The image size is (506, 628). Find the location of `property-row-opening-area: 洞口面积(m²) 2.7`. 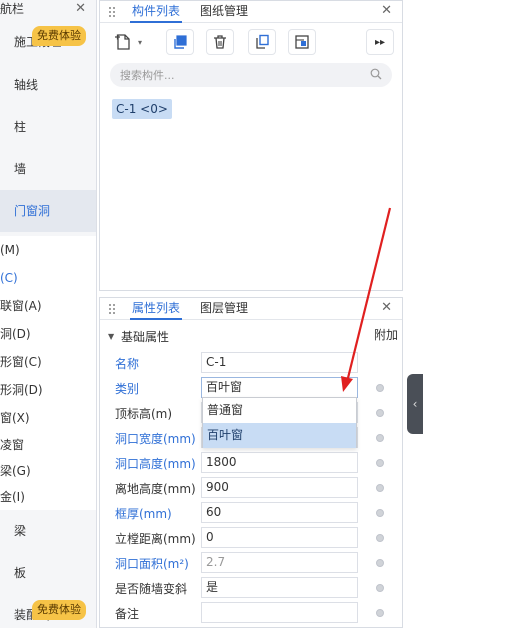

property-row-opening-area: 洞口面积(m²) 2.7 is located at coordinates (251, 563).